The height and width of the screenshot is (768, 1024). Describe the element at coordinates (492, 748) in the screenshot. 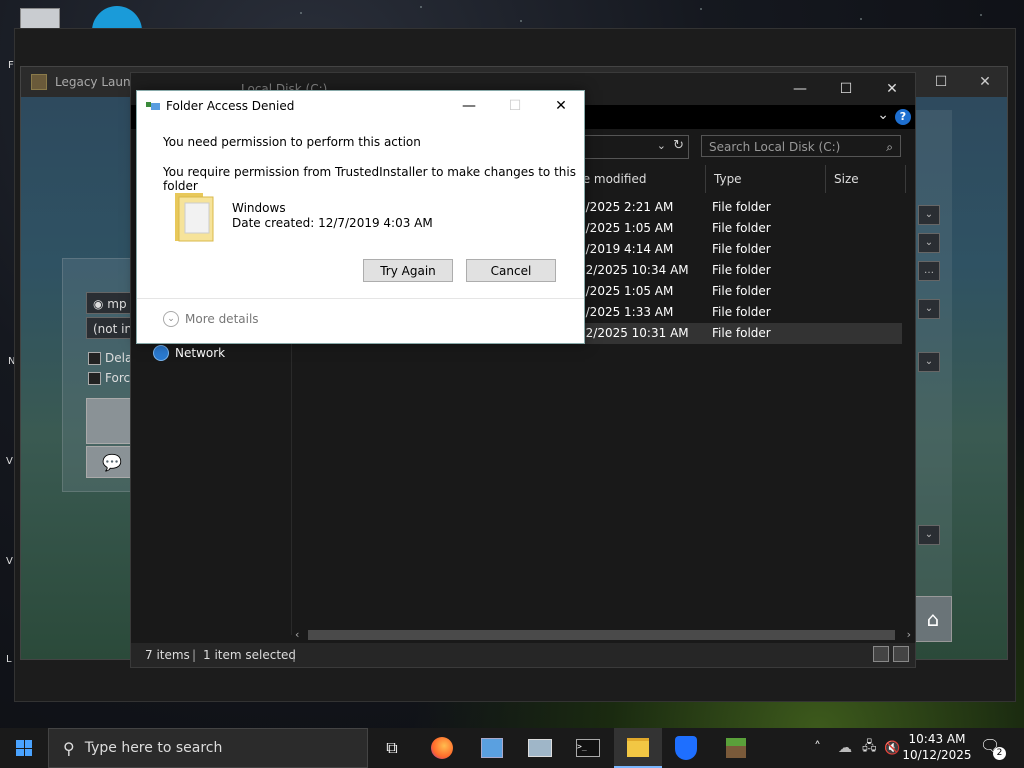

I see `taskbar-app-control-panel` at that location.